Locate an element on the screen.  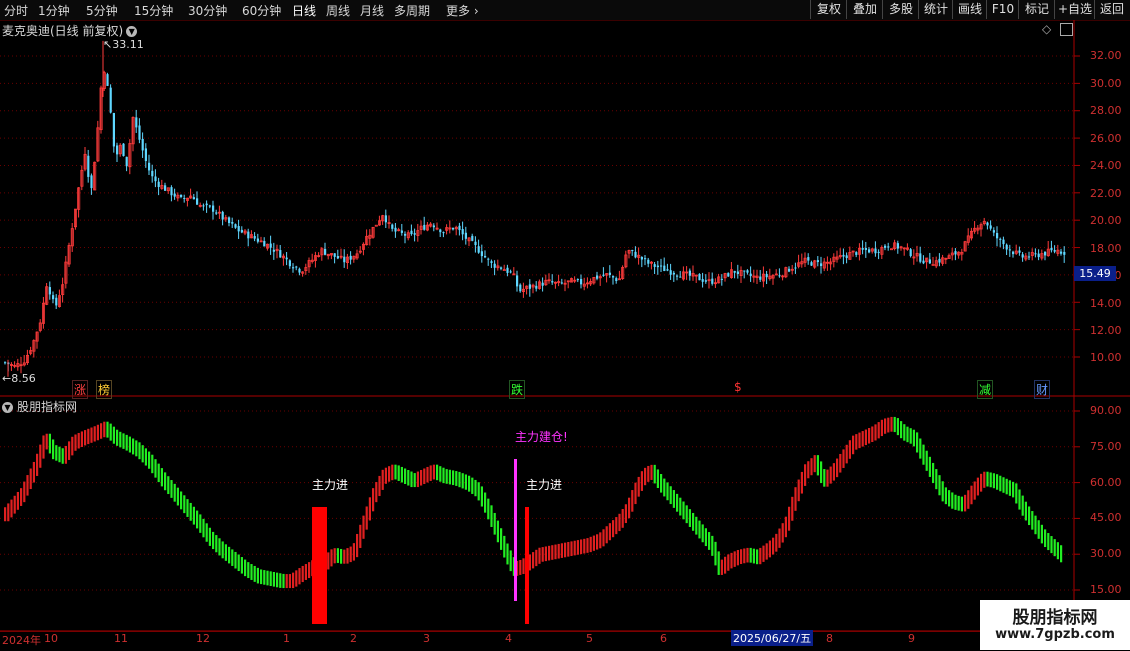
reduce-badge: 减 is located at coordinates (985, 389).